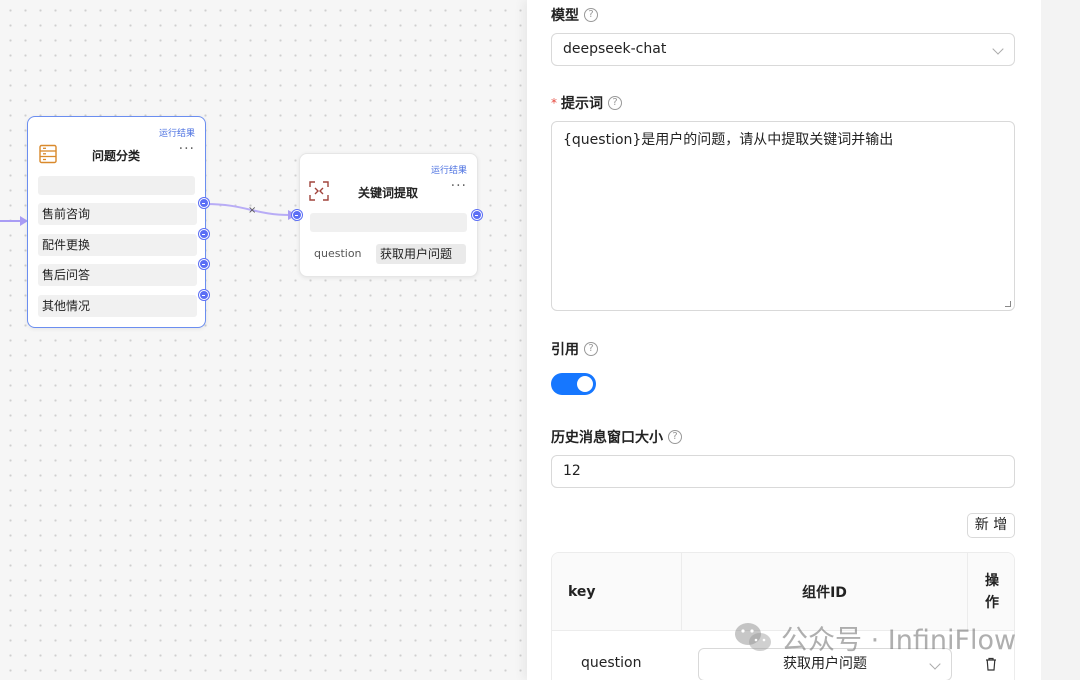 The height and width of the screenshot is (680, 1080). Describe the element at coordinates (753, 636) in the screenshot. I see `wechat-icon` at that location.